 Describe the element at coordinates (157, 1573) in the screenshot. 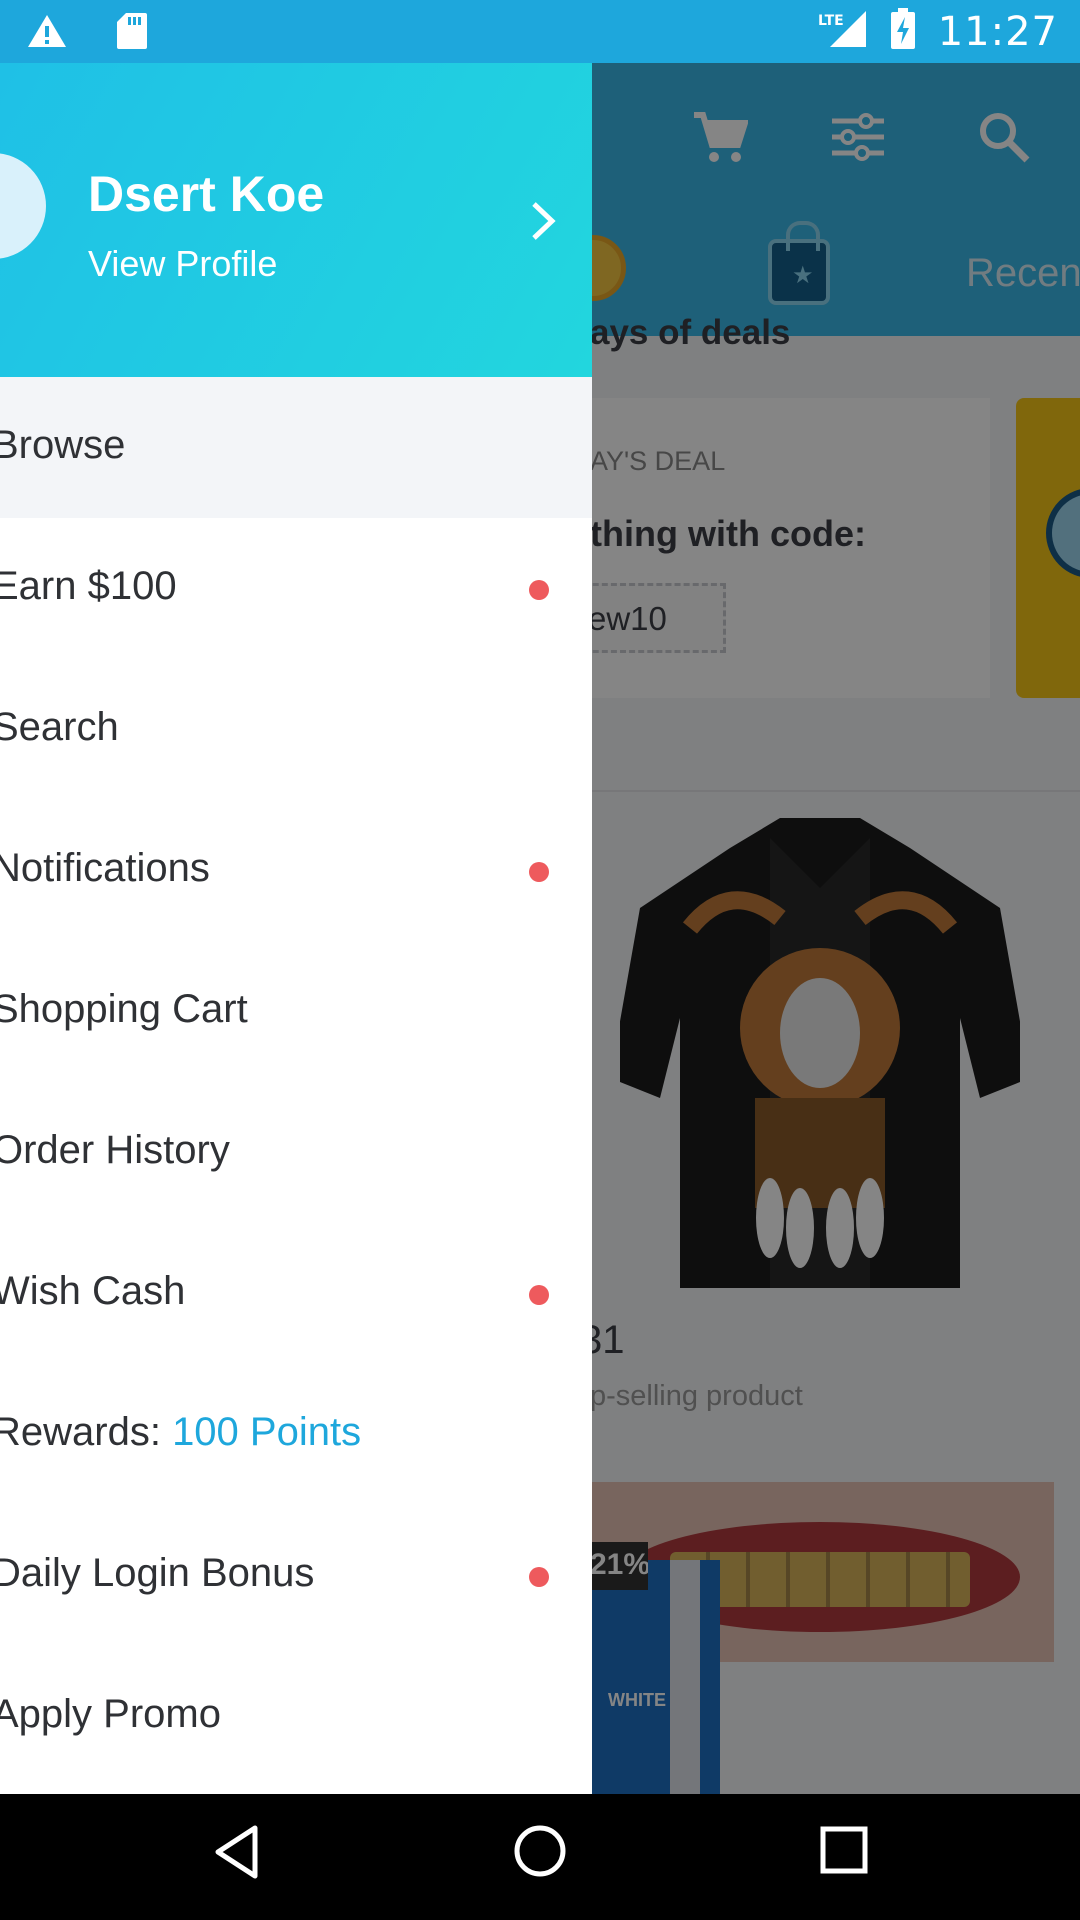

I see `menu-label: Daily Login Bonus` at that location.